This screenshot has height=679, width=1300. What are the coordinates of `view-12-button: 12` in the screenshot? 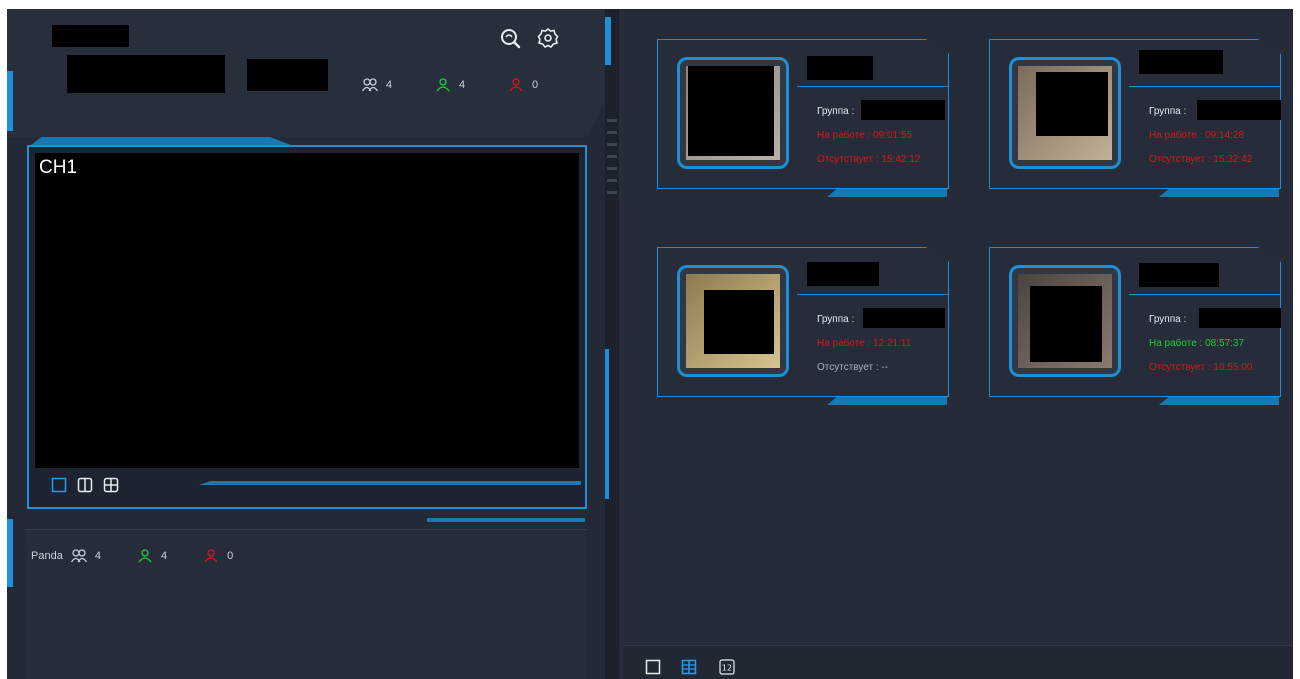 It's located at (727, 667).